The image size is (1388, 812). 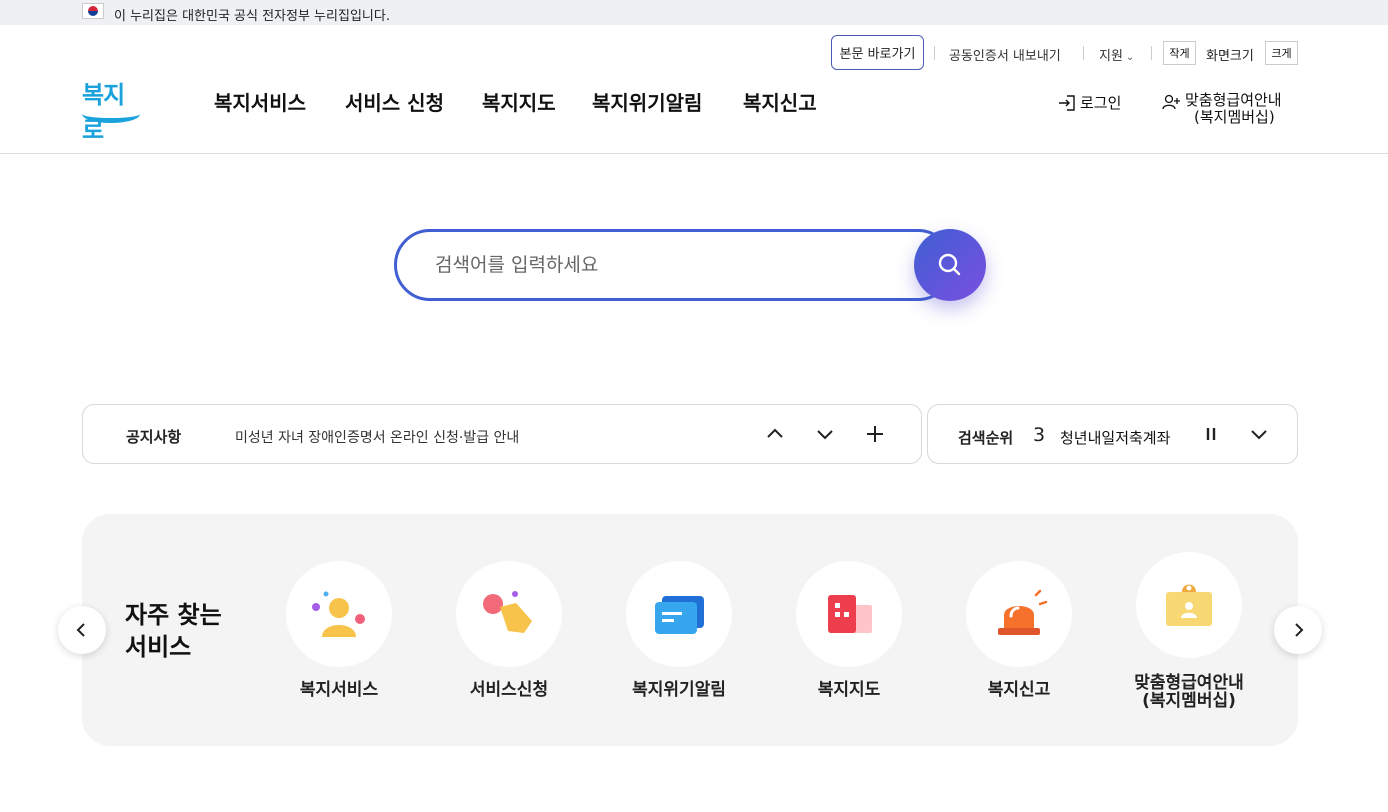 I want to click on service-label-line1: 맞춤형급여안내, so click(x=1189, y=683).